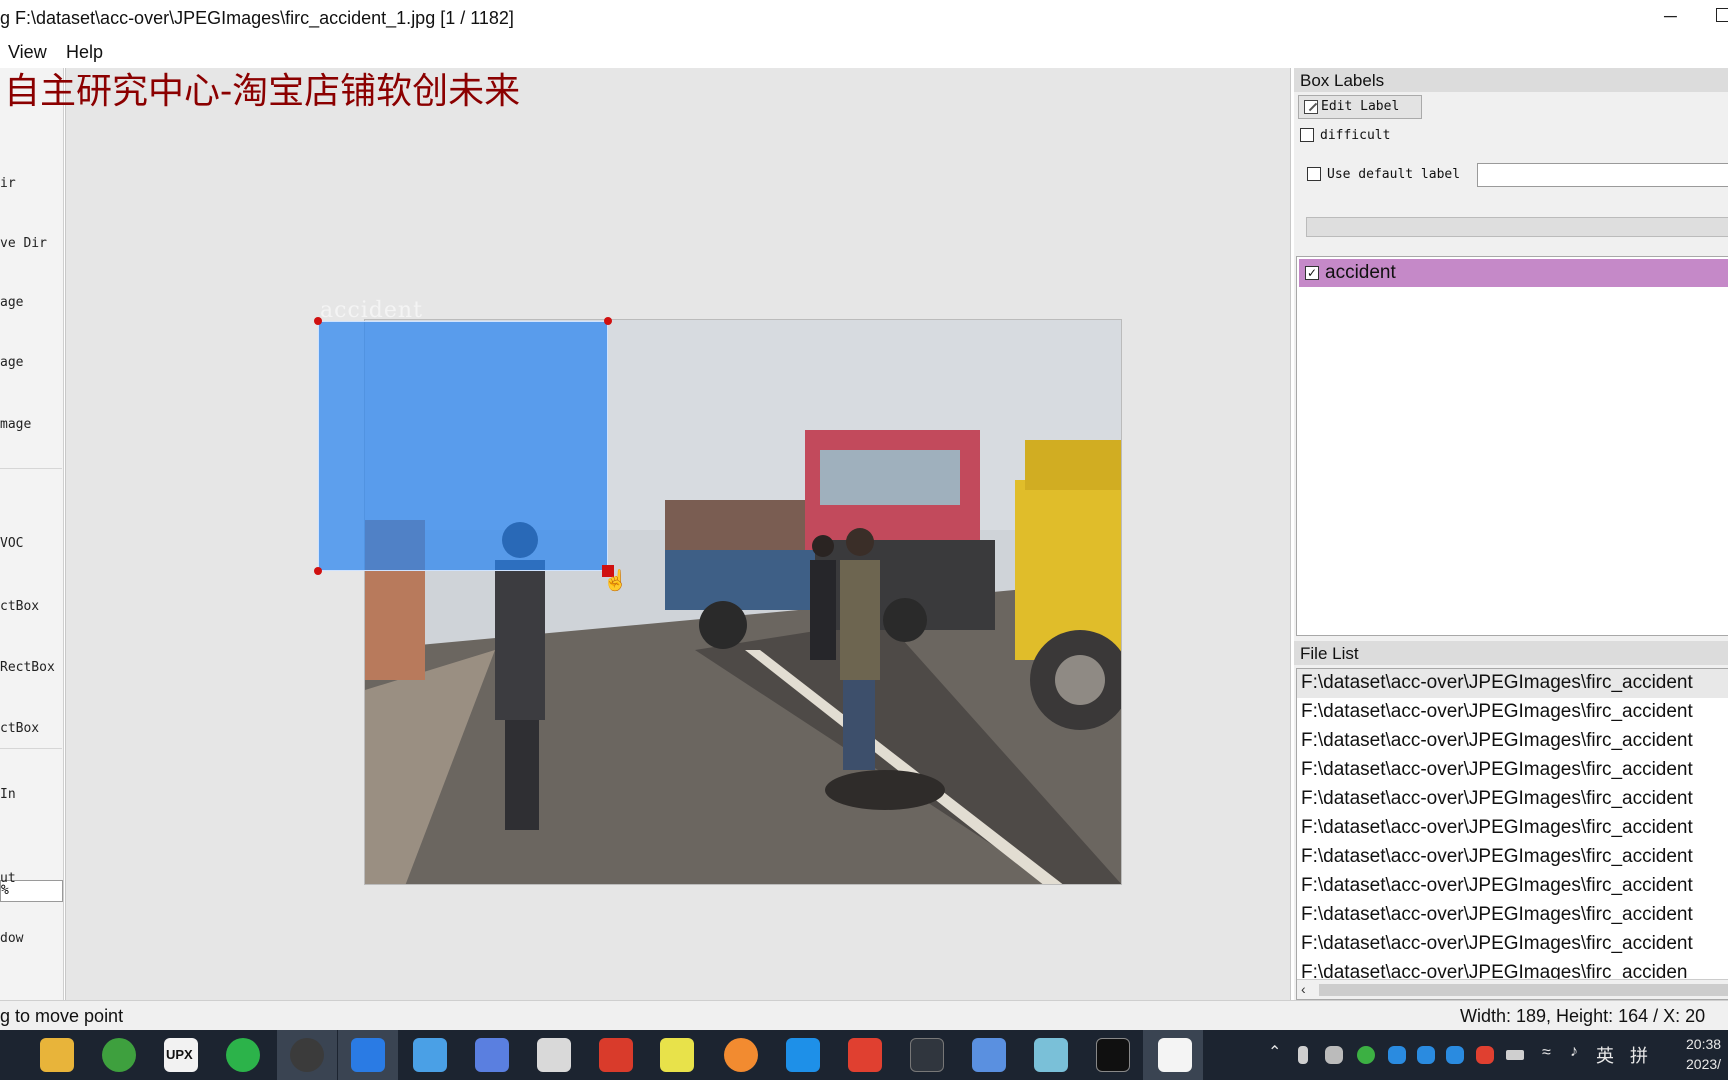 This screenshot has width=1728, height=1080. I want to click on app-u-icon, so click(368, 1055).